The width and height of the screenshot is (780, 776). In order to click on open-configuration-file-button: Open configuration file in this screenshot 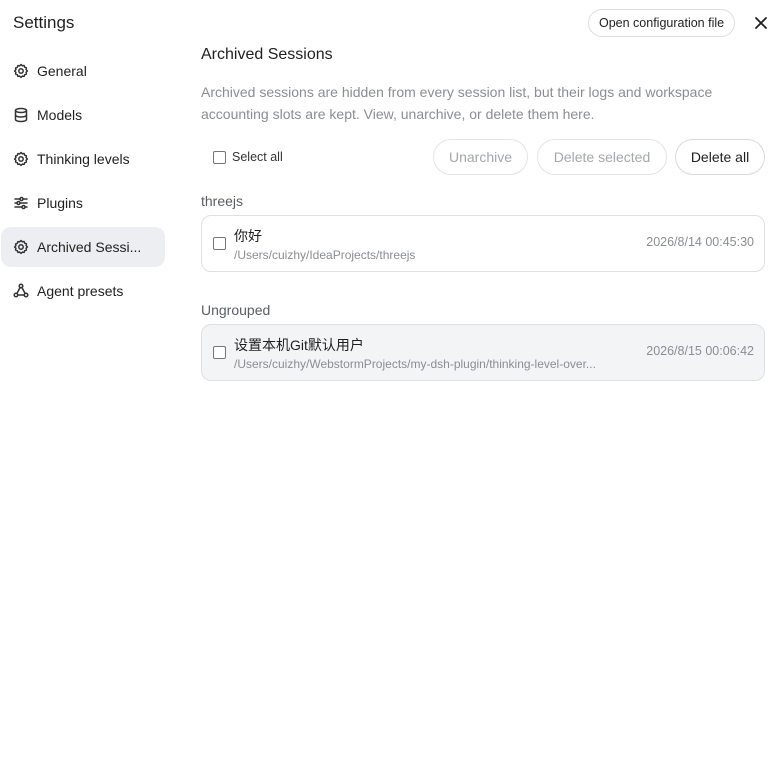, I will do `click(662, 23)`.